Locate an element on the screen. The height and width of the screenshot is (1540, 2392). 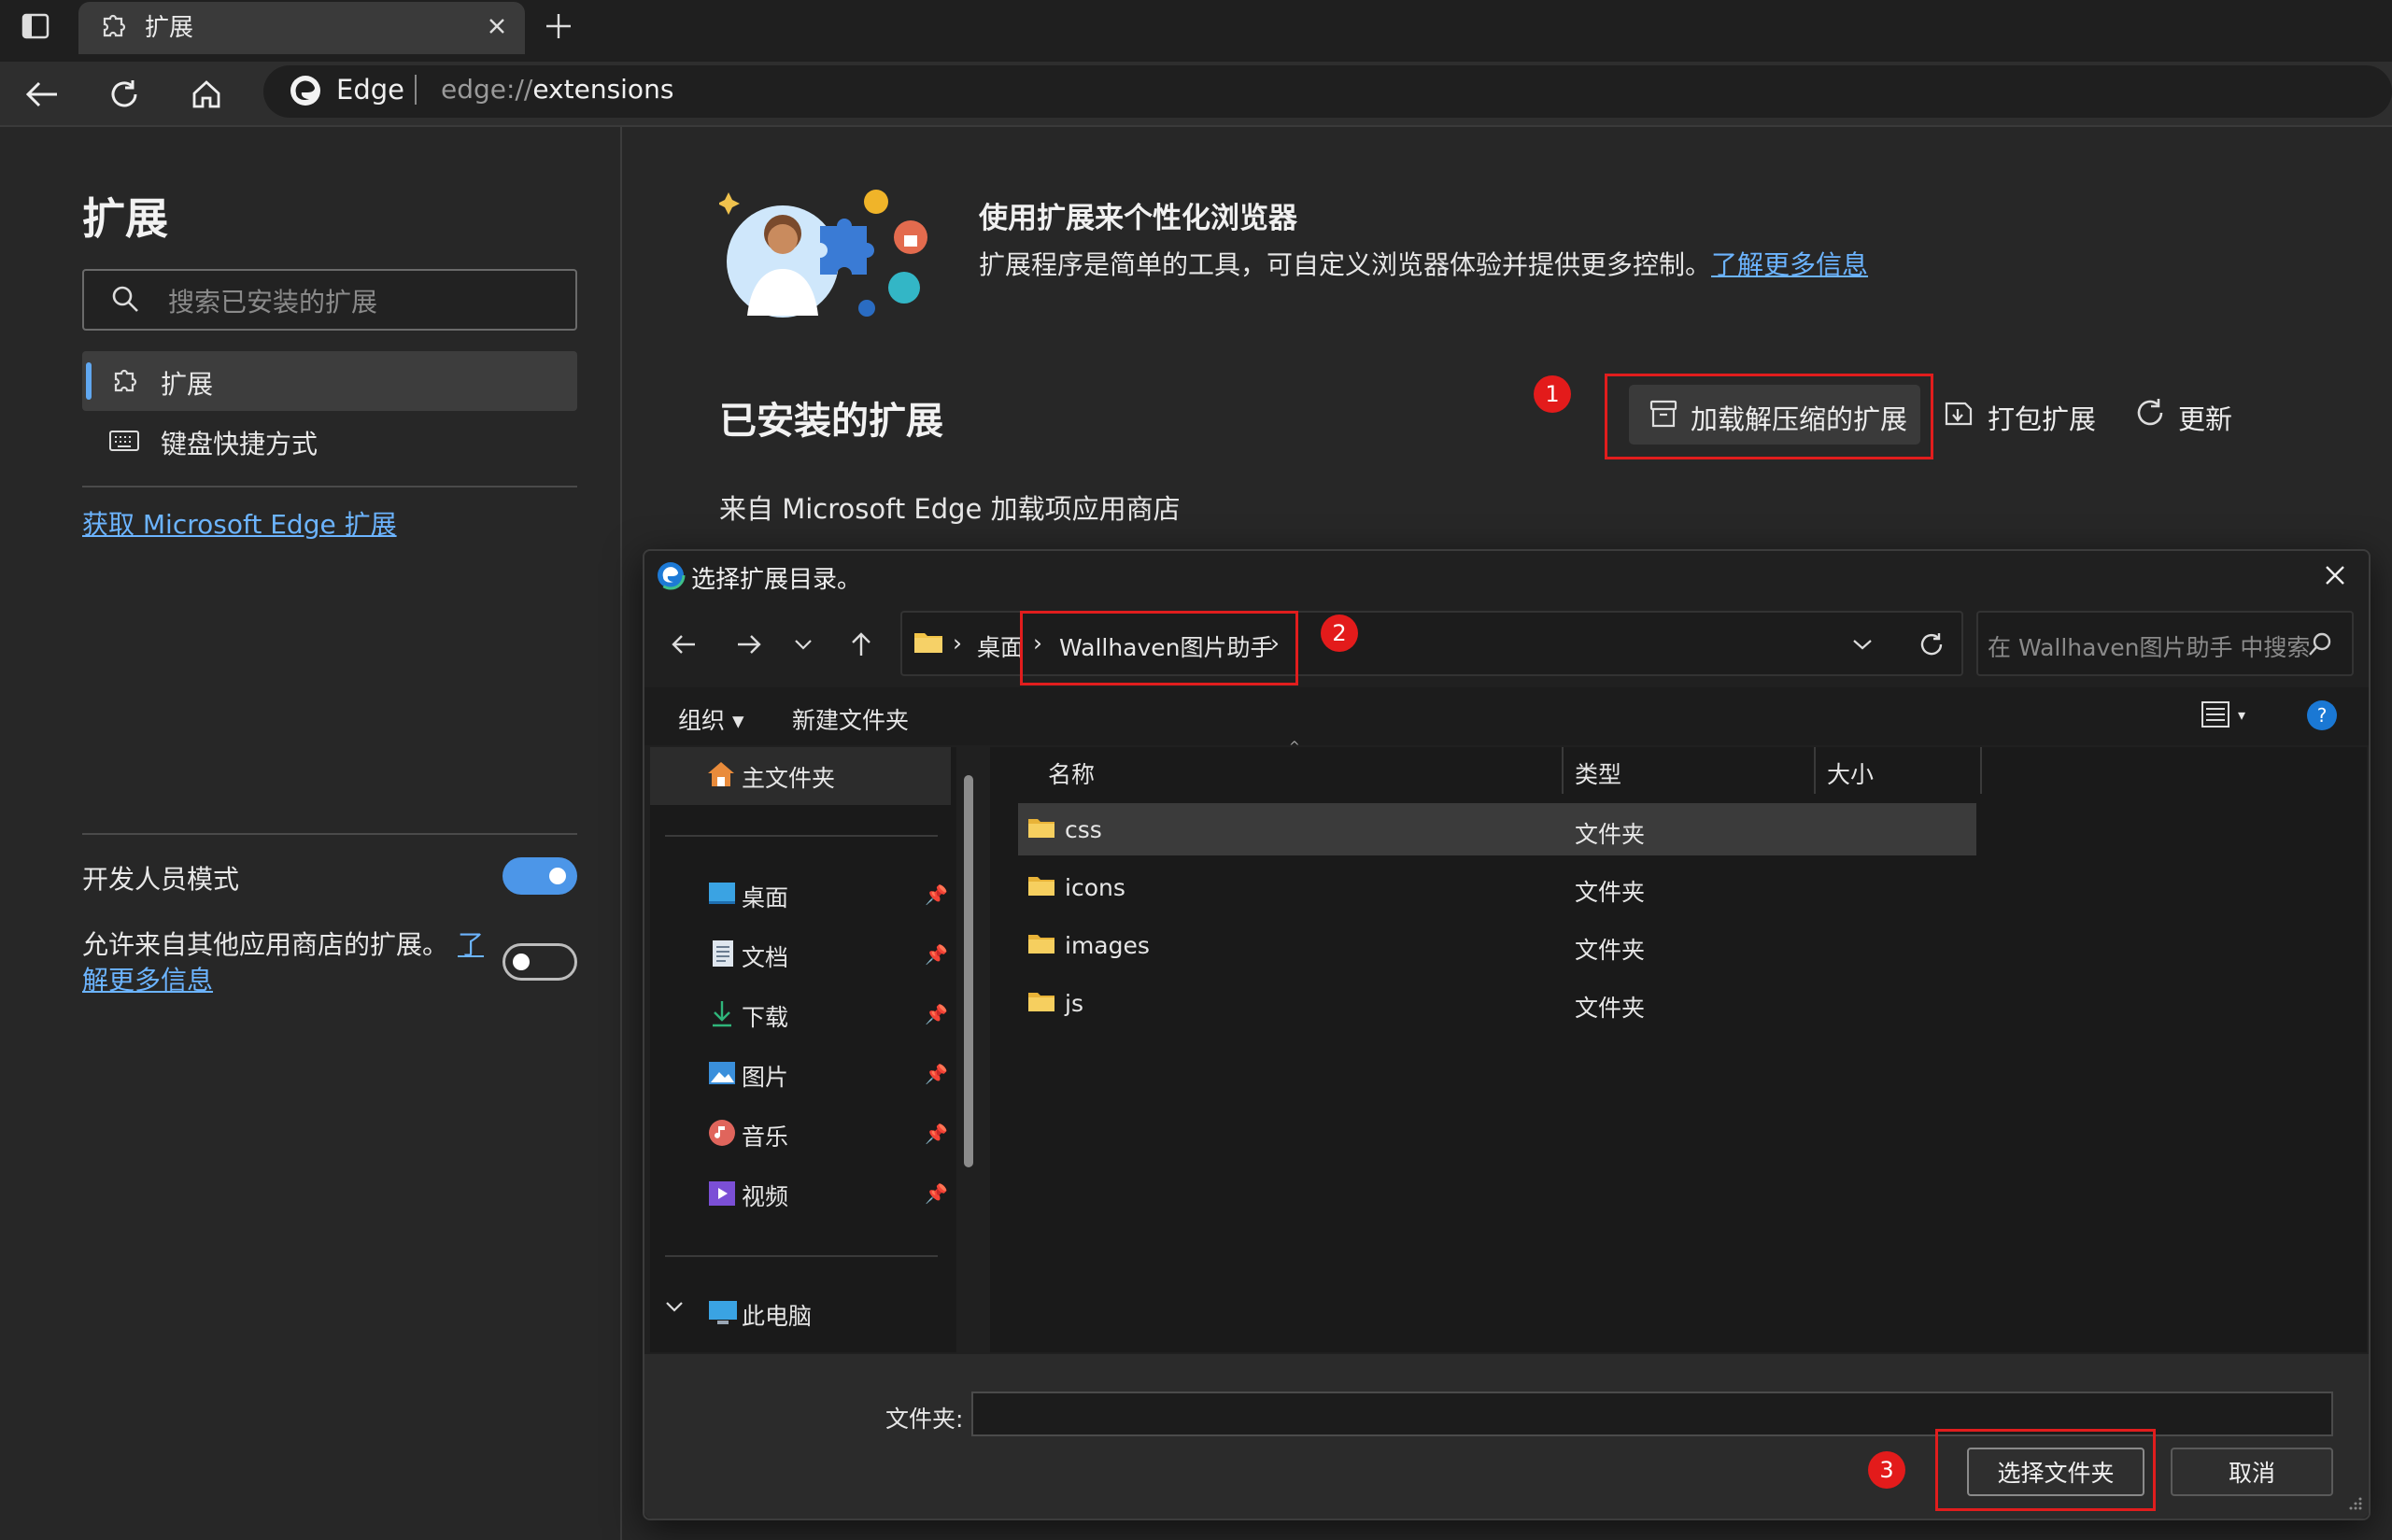
nav-item-label: 文档 is located at coordinates (765, 958).